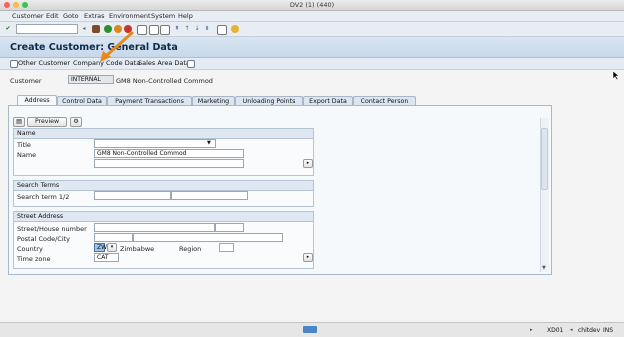 The image size is (624, 337). Describe the element at coordinates (207, 29) in the screenshot. I see `last-page-icon: ⇟` at that location.